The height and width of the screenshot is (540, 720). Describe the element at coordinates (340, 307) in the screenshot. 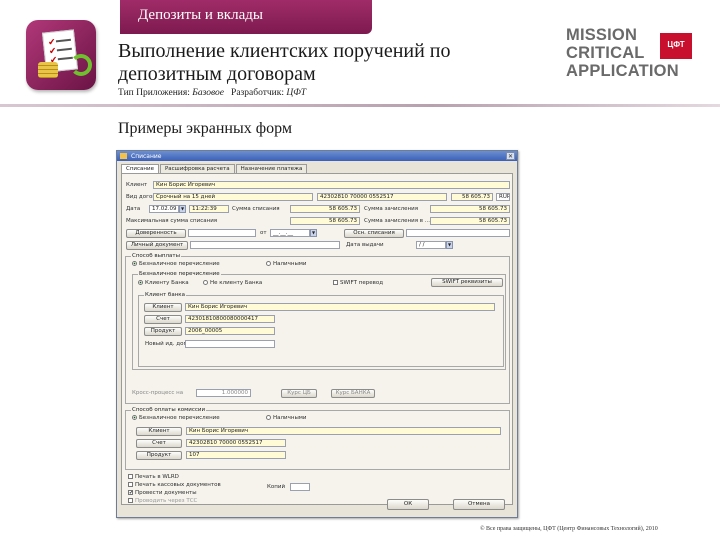

I see `bank-client-field: Кин Борис Игоревич` at that location.